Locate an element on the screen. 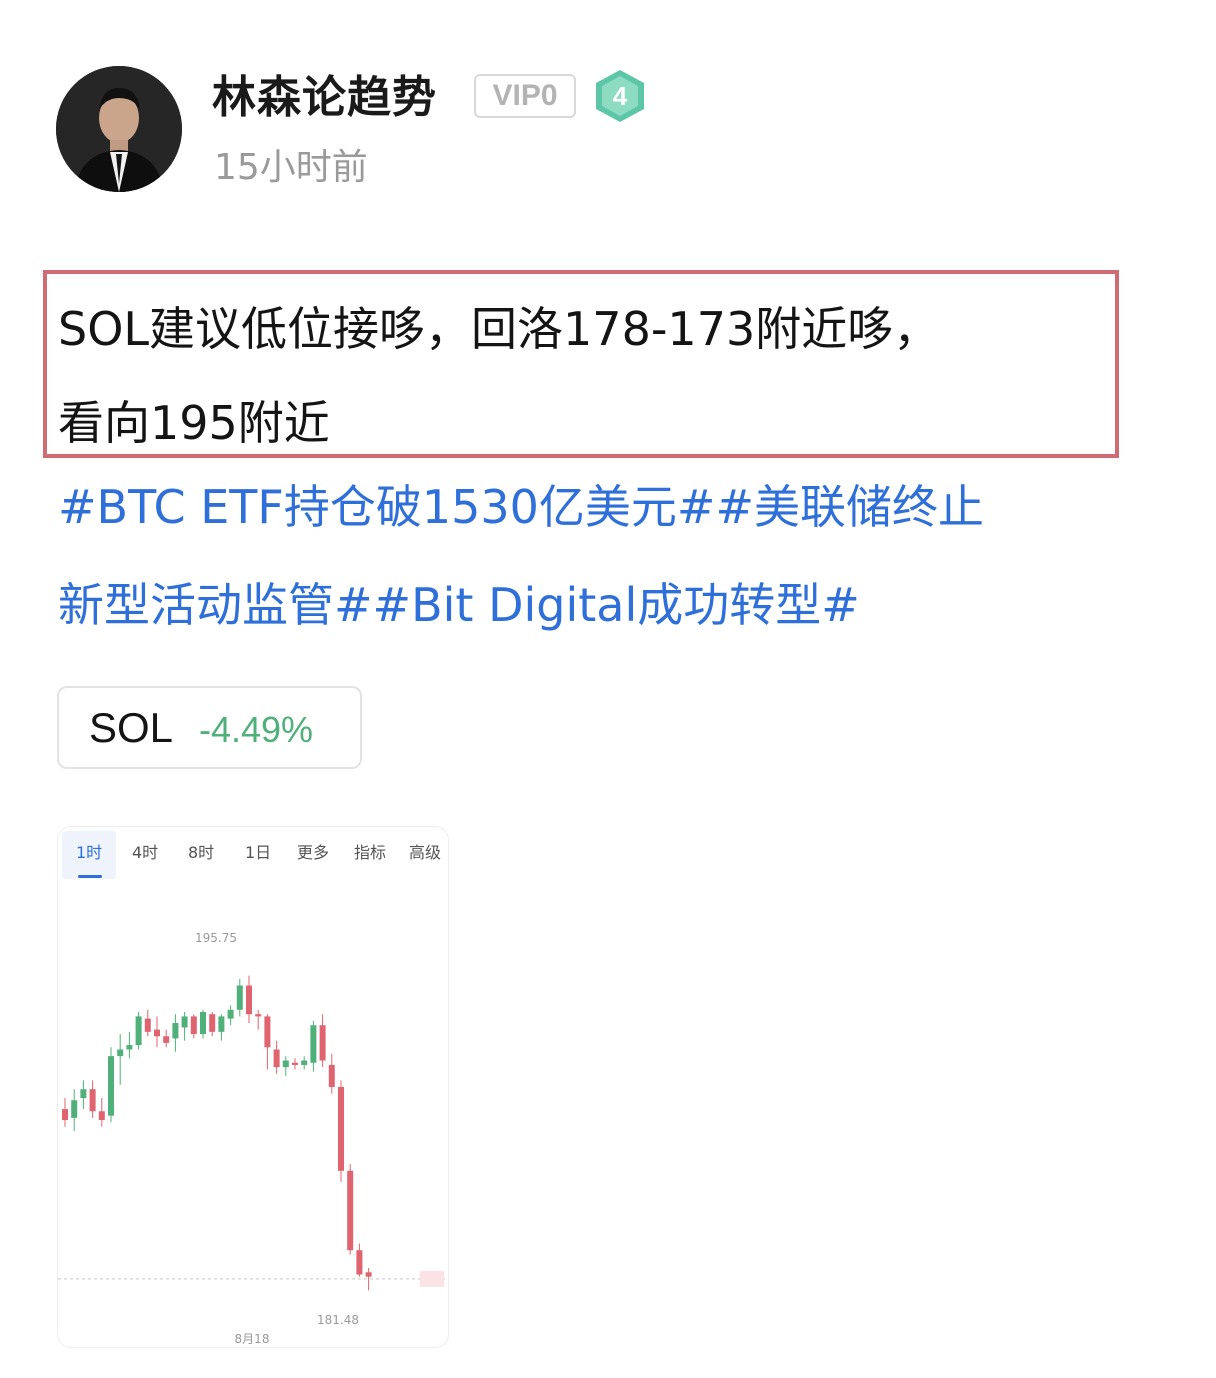 Image resolution: width=1216 pixels, height=1378 pixels. author-avatar is located at coordinates (119, 129).